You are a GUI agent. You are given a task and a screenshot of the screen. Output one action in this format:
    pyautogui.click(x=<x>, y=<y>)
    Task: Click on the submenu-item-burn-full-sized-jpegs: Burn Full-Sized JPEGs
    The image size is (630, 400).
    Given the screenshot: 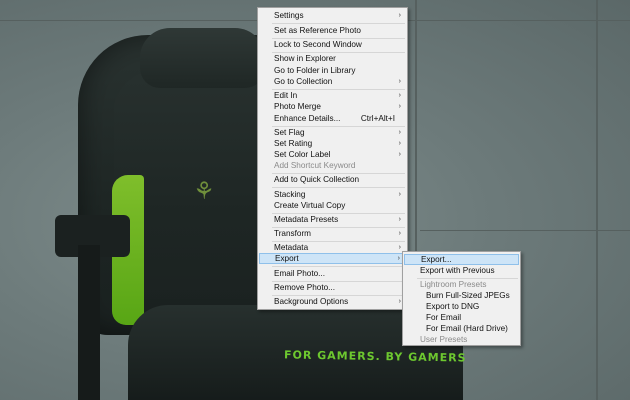 What is the action you would take?
    pyautogui.click(x=461, y=295)
    